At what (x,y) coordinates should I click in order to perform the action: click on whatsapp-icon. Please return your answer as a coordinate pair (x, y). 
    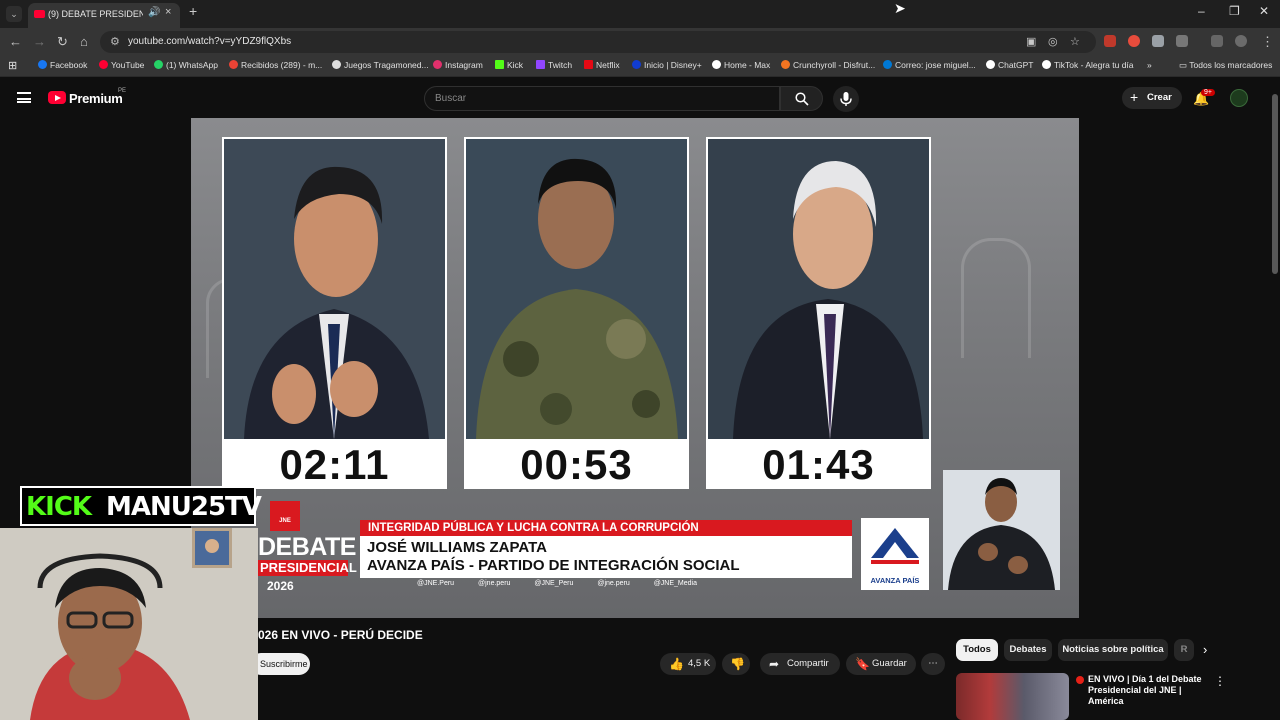
    Looking at the image, I should click on (158, 64).